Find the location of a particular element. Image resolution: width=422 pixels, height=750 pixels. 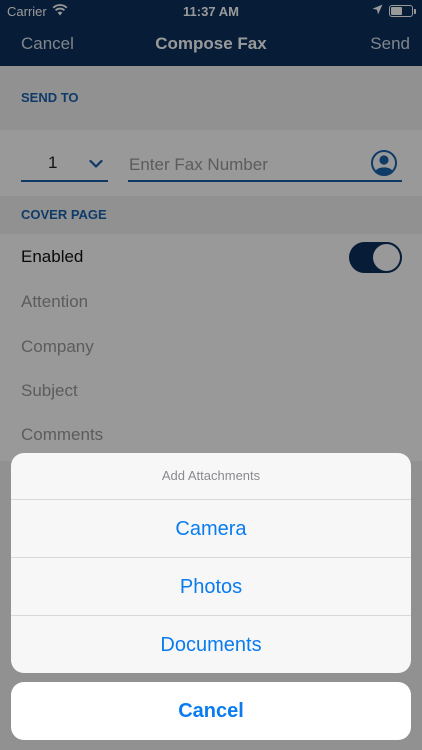

camera-option: Camera is located at coordinates (211, 528).